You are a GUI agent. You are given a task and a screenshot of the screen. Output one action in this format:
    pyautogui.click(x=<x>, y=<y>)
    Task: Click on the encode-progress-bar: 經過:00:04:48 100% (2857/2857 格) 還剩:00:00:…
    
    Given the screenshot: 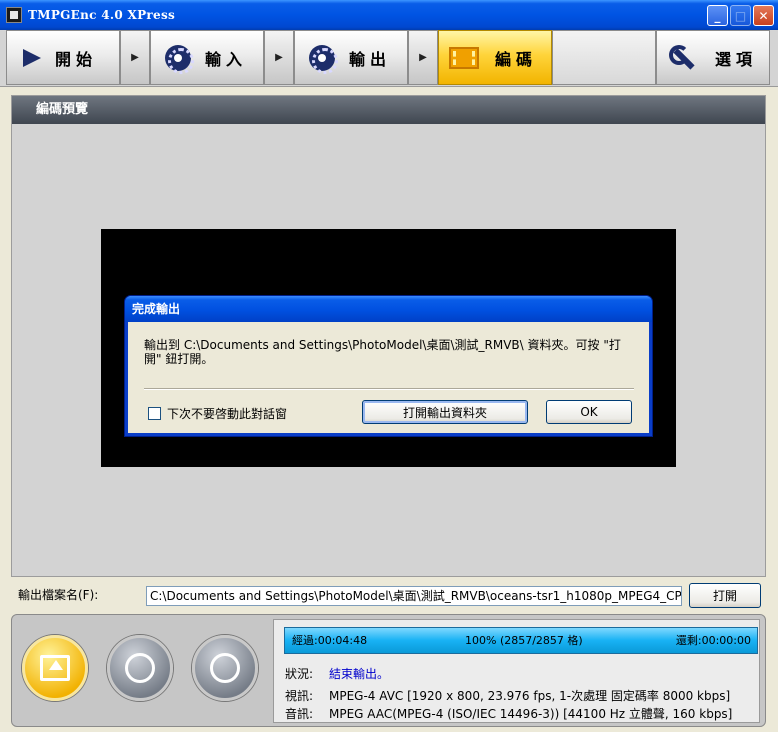 What is the action you would take?
    pyautogui.click(x=521, y=640)
    